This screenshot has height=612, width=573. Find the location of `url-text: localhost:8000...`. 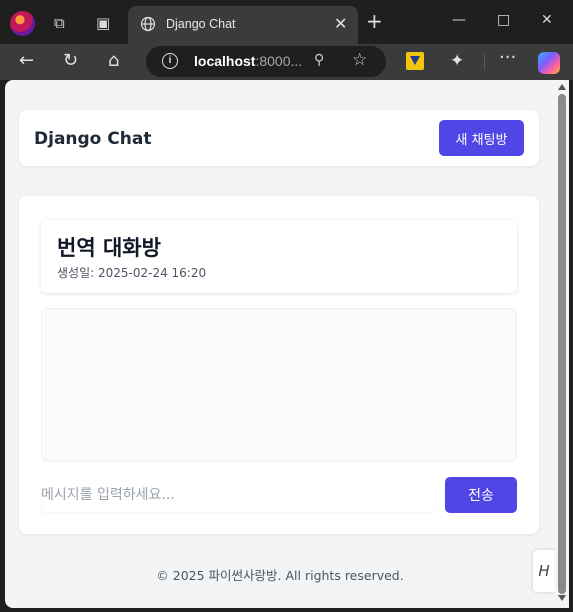

url-text: localhost:8000... is located at coordinates (248, 61).